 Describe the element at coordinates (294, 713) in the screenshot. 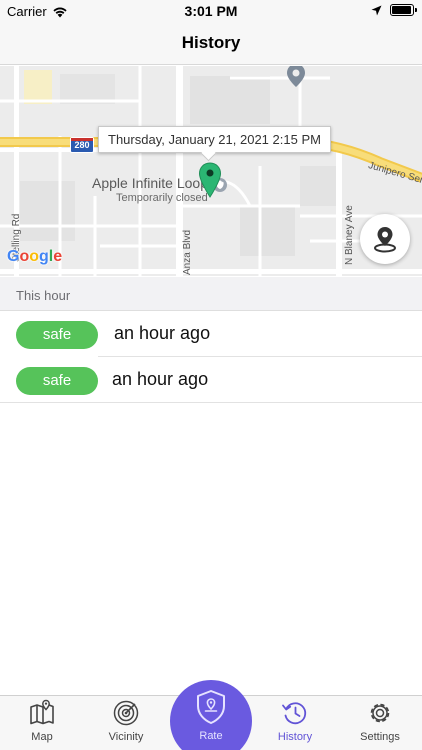

I see `history-icon` at that location.